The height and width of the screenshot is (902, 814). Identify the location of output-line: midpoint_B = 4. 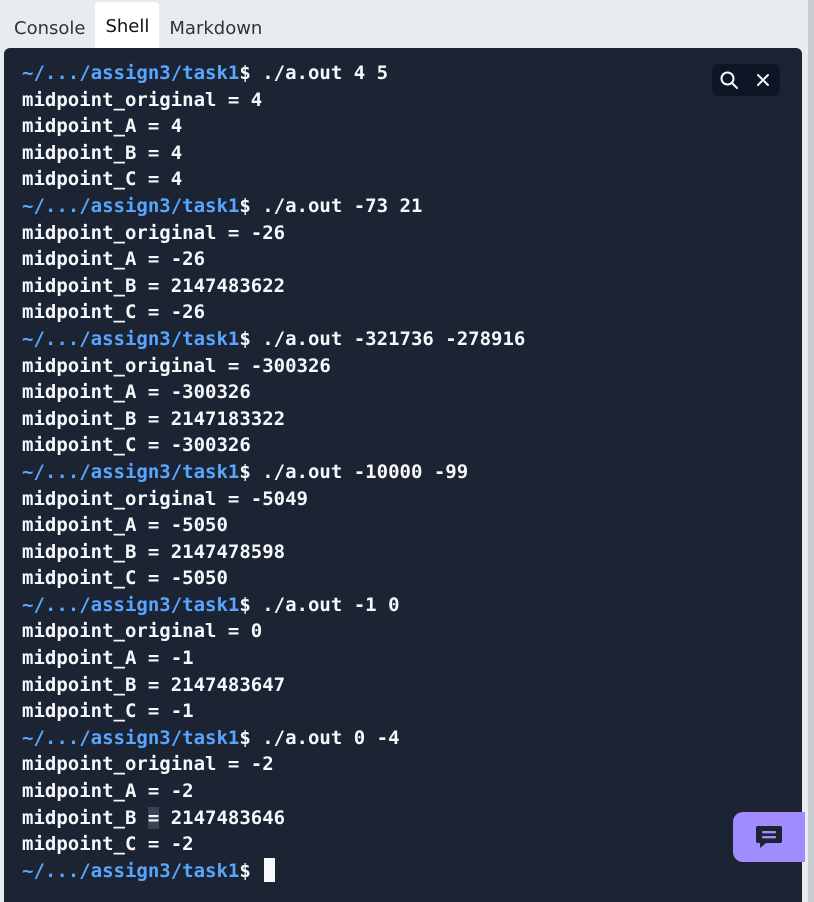
(102, 152).